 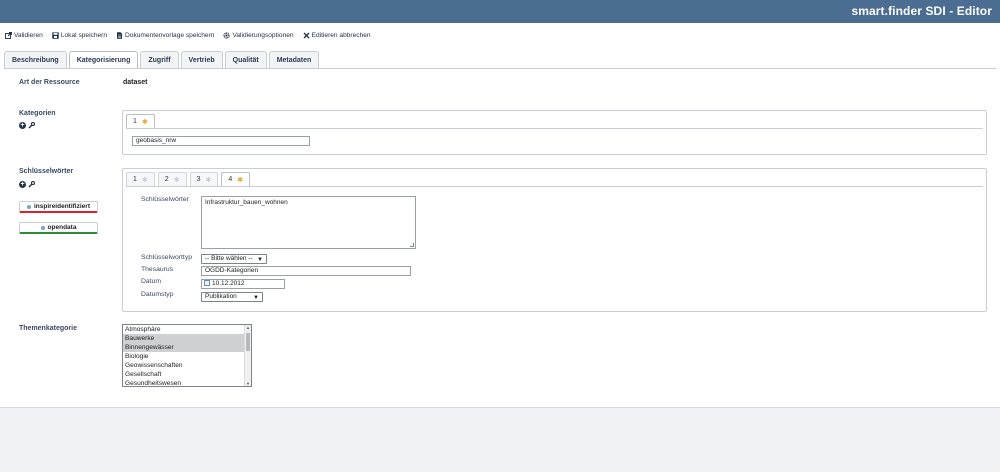 What do you see at coordinates (37, 113) in the screenshot?
I see `categories-label: Kategorien` at bounding box center [37, 113].